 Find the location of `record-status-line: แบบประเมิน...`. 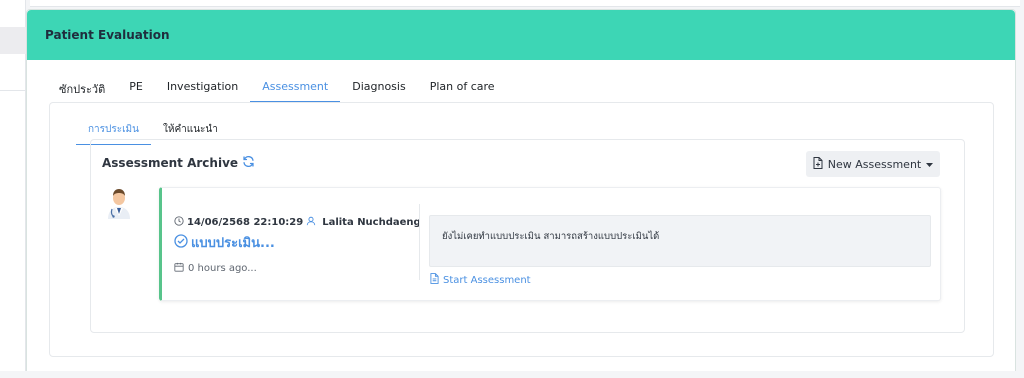

record-status-line: แบบประเมิน... is located at coordinates (294, 242).